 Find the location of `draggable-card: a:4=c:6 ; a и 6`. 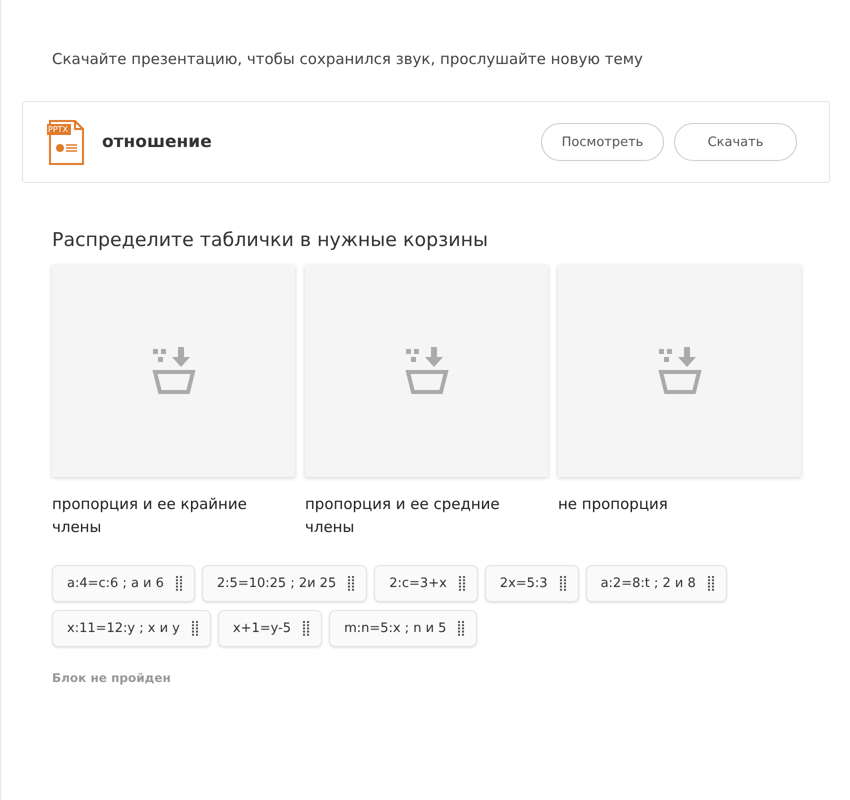

draggable-card: a:4=c:6 ; a и 6 is located at coordinates (123, 583).